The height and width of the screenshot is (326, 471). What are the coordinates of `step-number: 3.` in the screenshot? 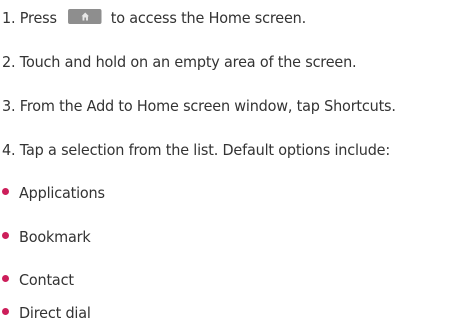 It's located at (9, 106).